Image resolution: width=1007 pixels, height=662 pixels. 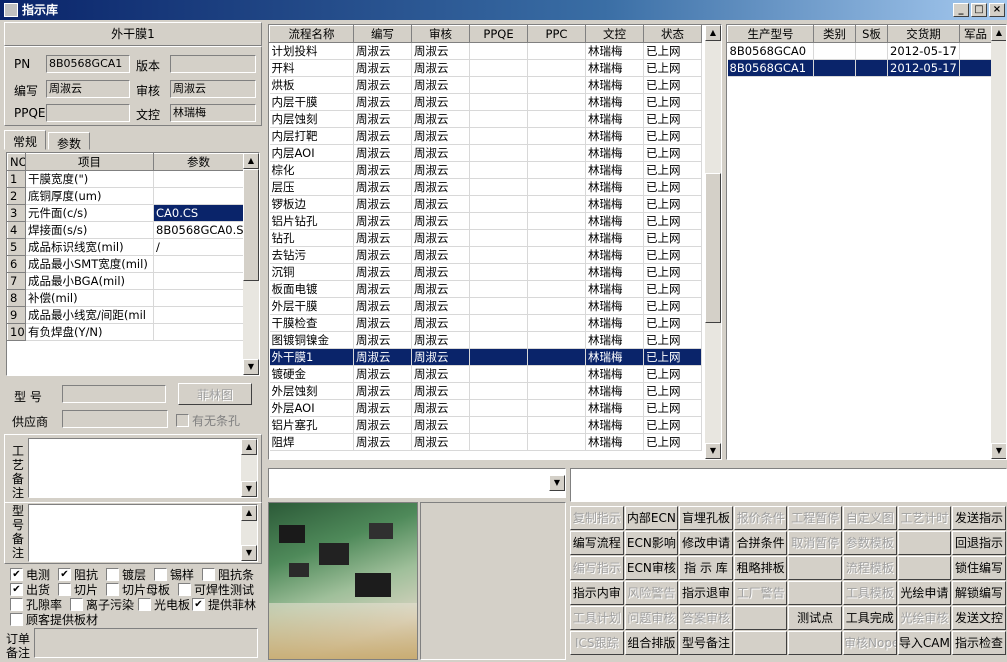 What do you see at coordinates (143, 468) in the screenshot?
I see `process-note-input: ▲ ▼` at bounding box center [143, 468].